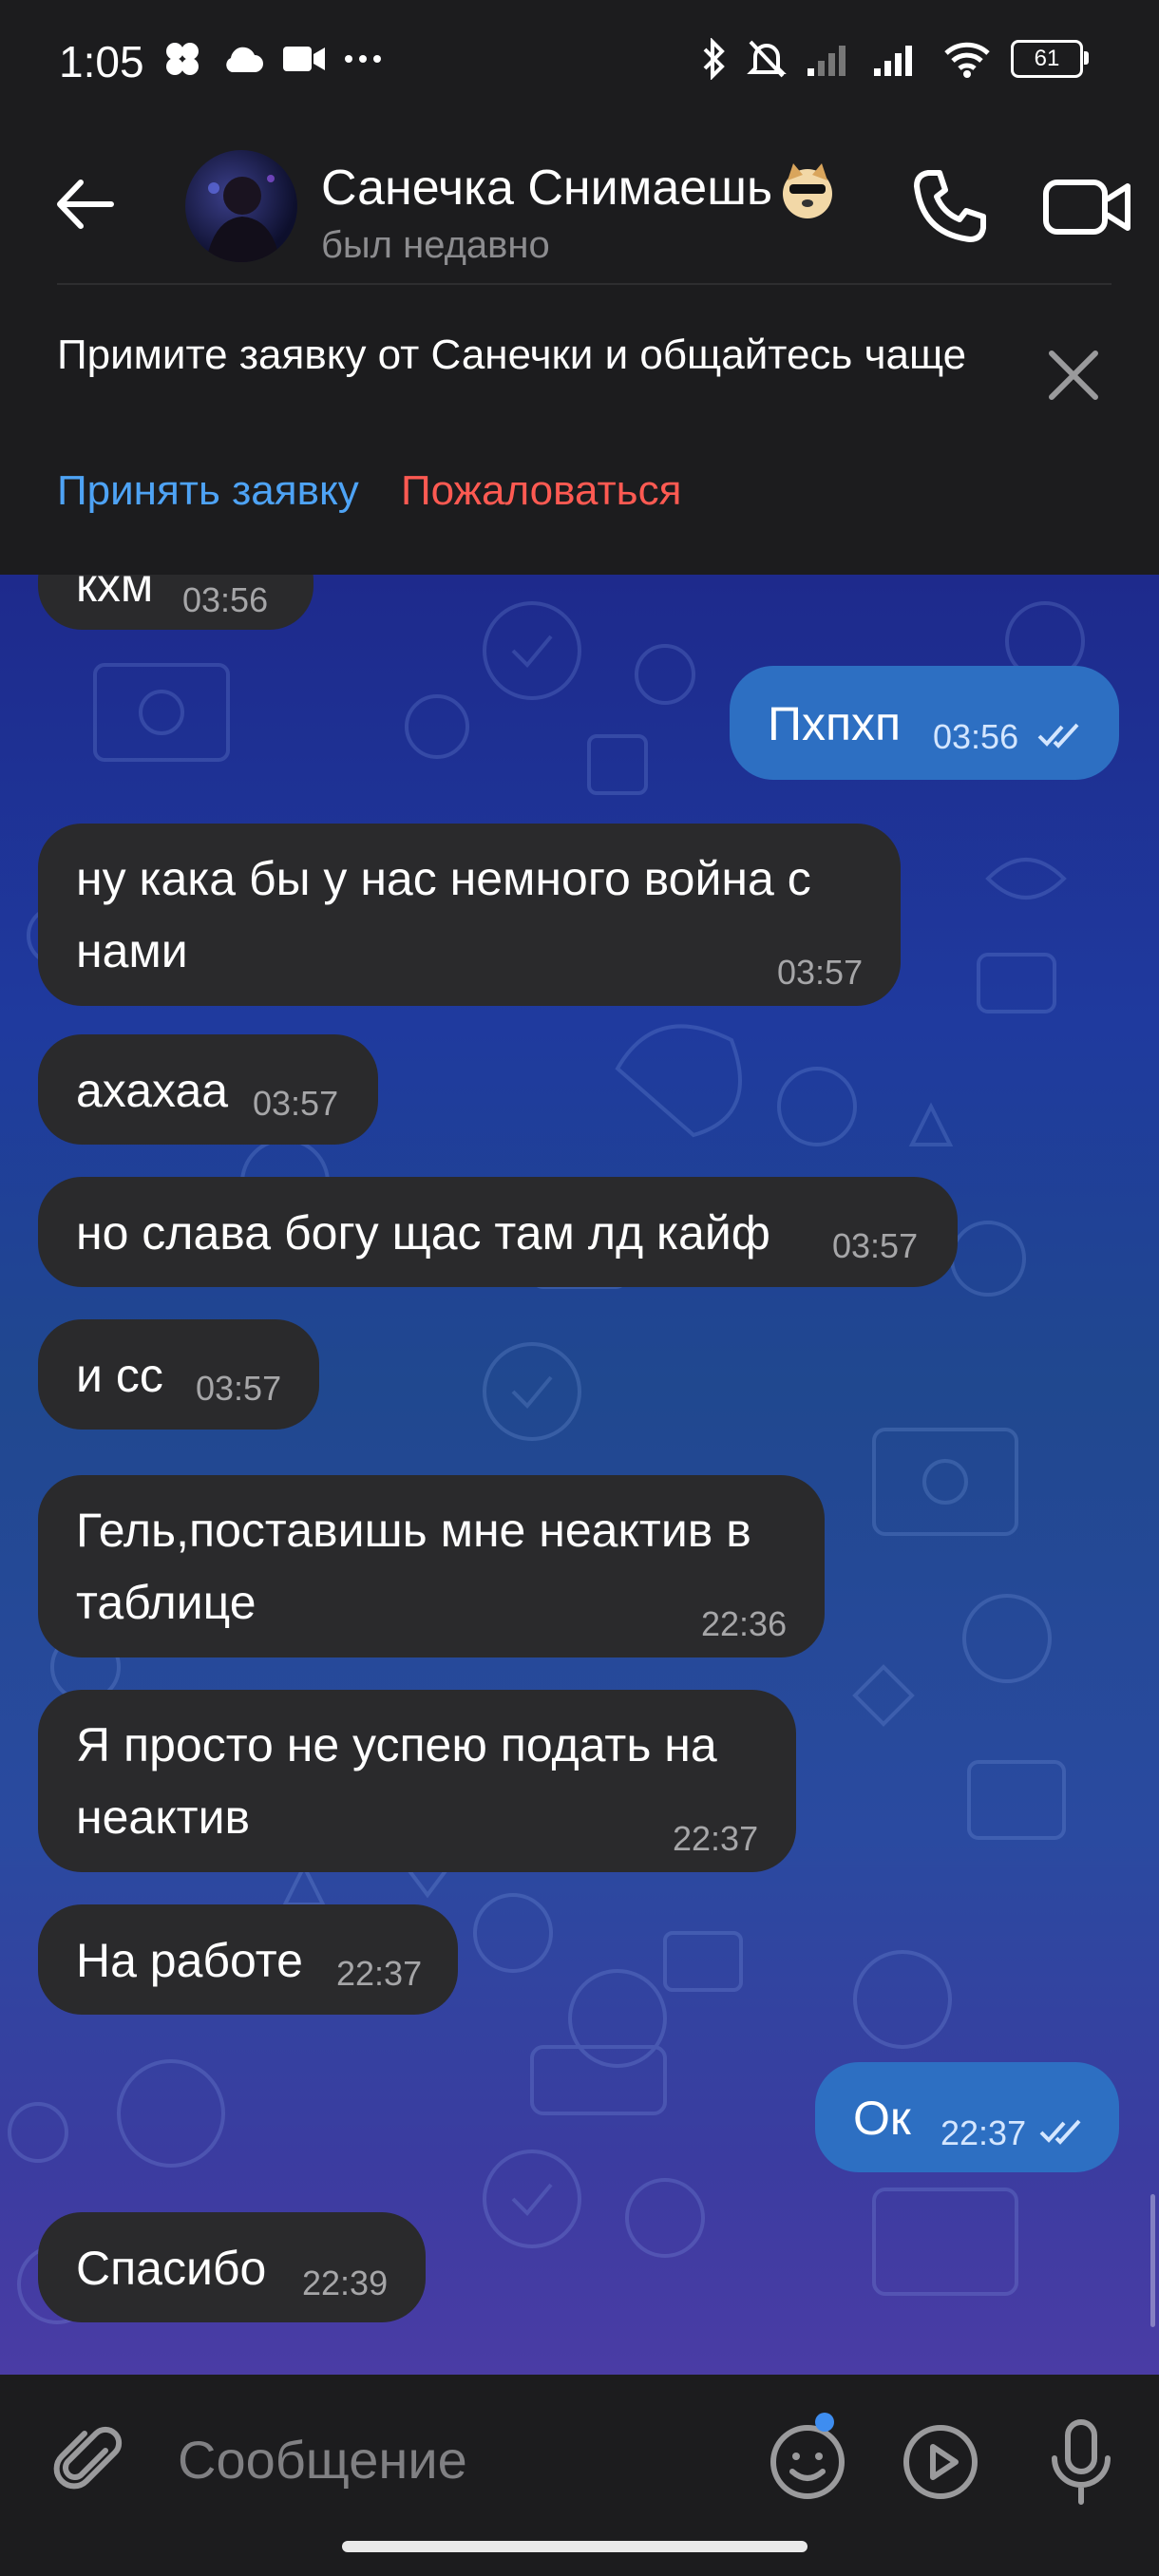 This screenshot has height=2576, width=1159. I want to click on message-text: Спасибо, so click(171, 2268).